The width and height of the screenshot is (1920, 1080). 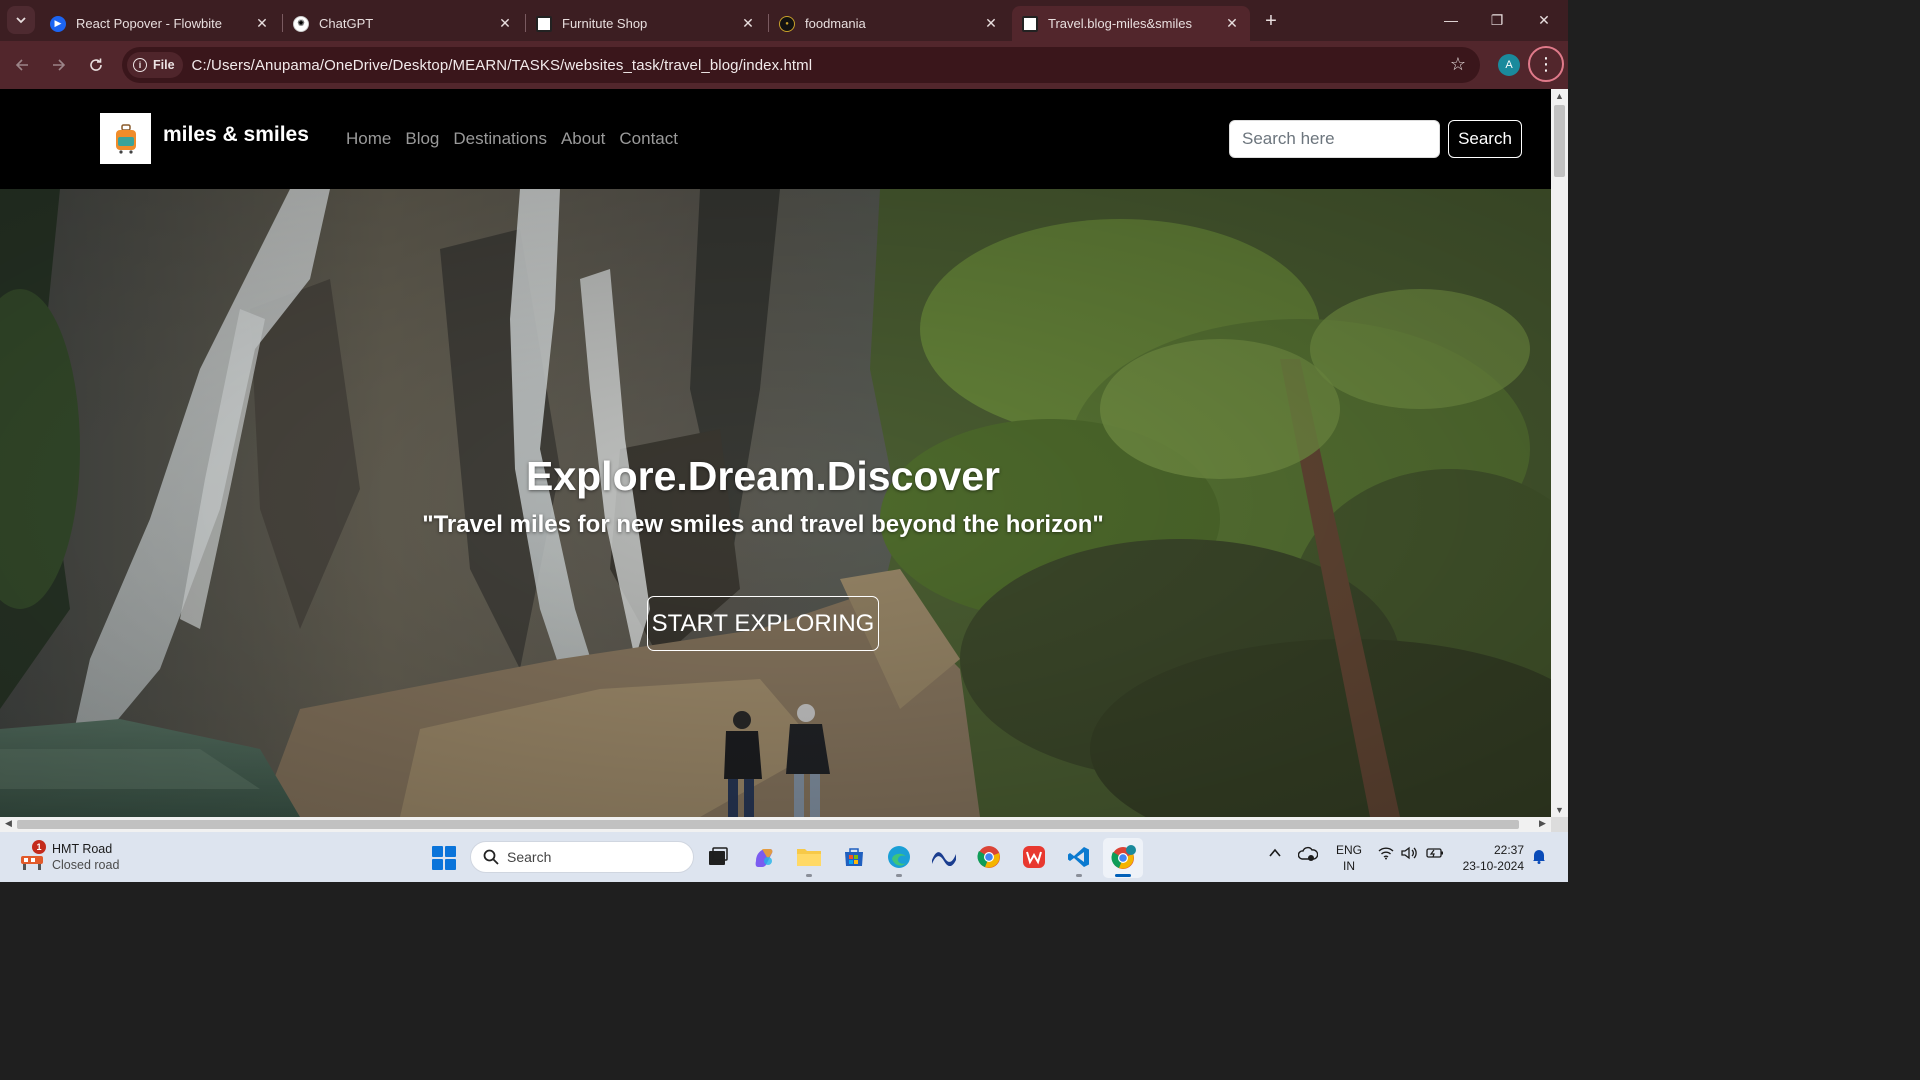 What do you see at coordinates (1542, 823) in the screenshot?
I see `scroll-right-arrow-icon: ▶` at bounding box center [1542, 823].